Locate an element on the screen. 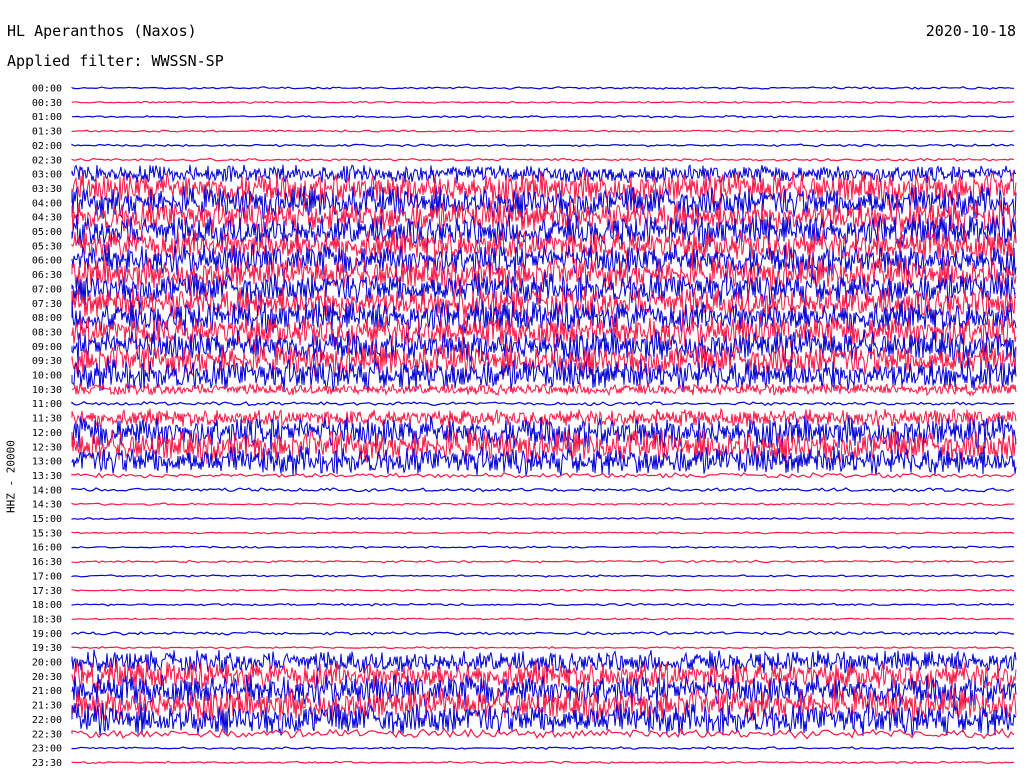  time-tick-label: 12:00 is located at coordinates (47, 433).